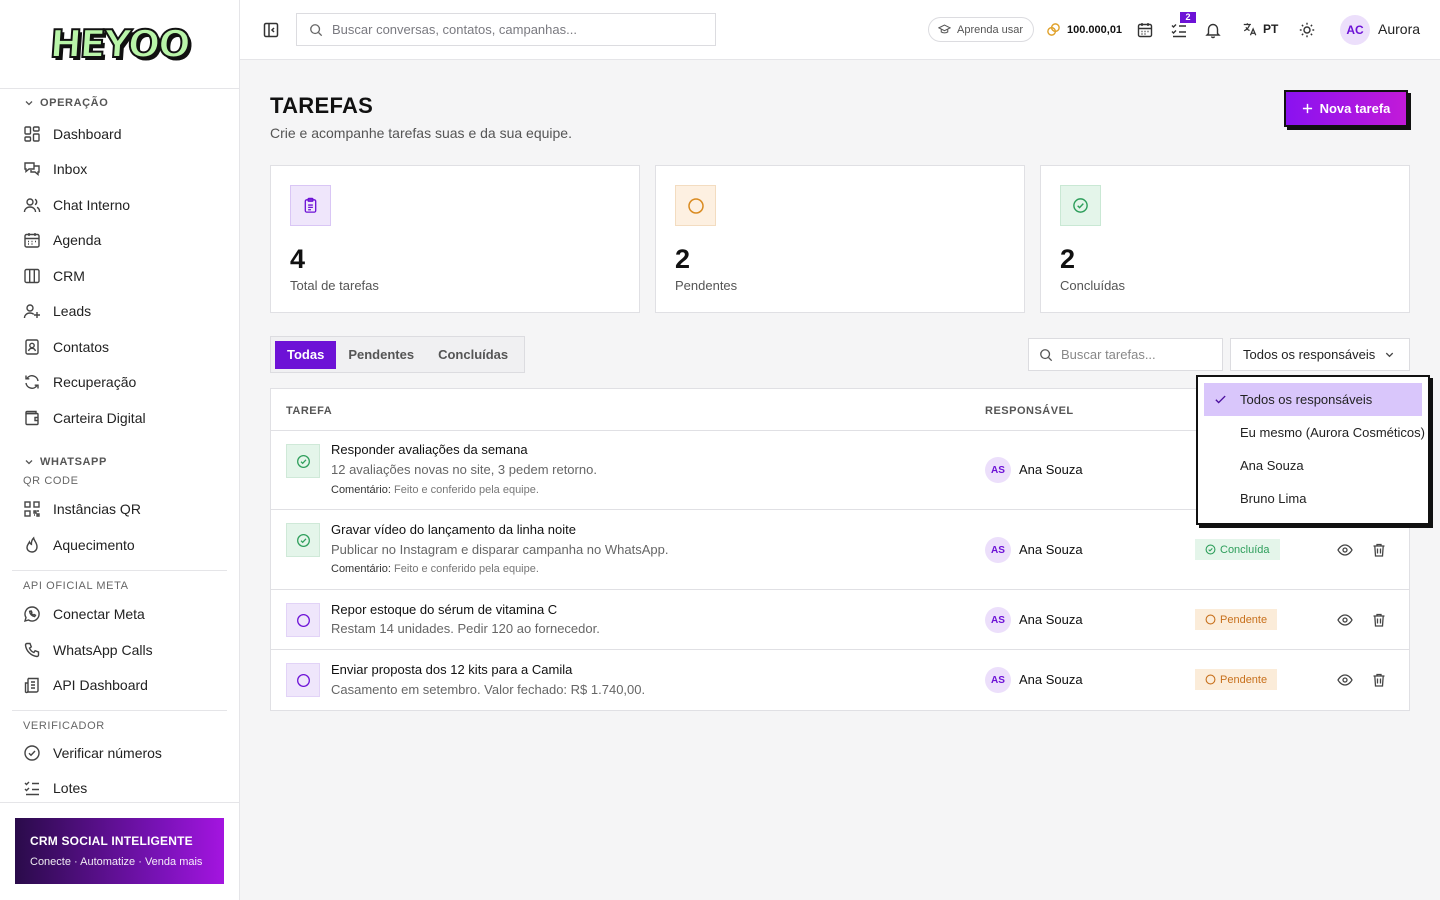 The image size is (1440, 900). What do you see at coordinates (1399, 29) in the screenshot?
I see `user-name: Aurora` at bounding box center [1399, 29].